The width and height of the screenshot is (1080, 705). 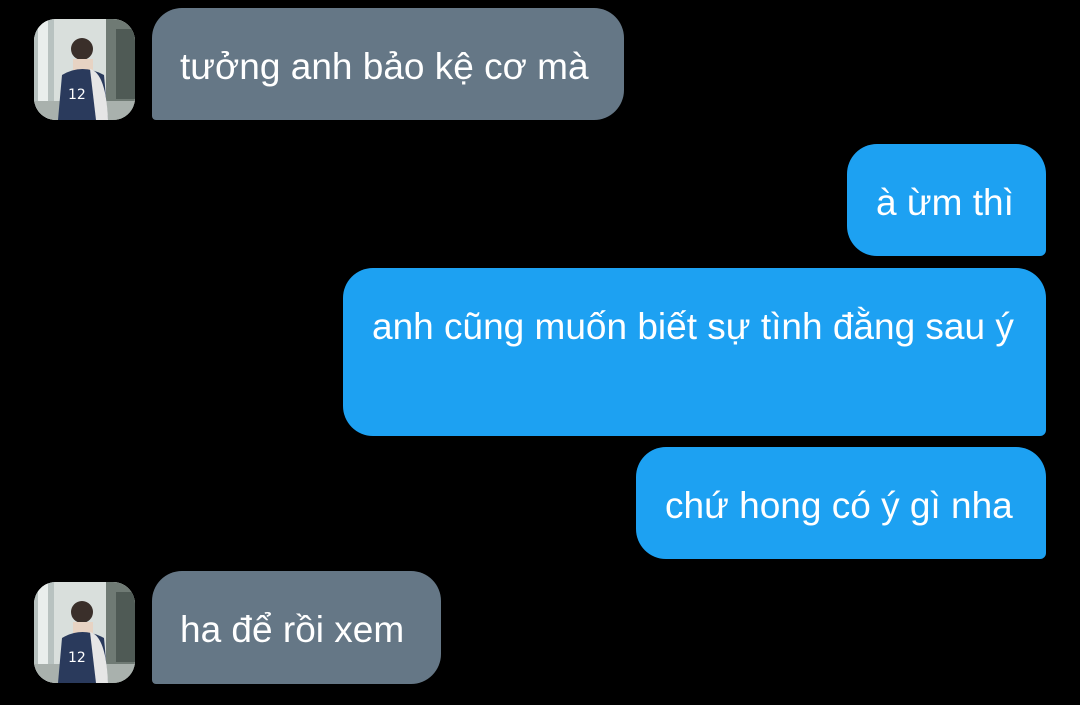 I want to click on message-bubble-outgoing: chứ hong có ý gì nha, so click(x=841, y=503).